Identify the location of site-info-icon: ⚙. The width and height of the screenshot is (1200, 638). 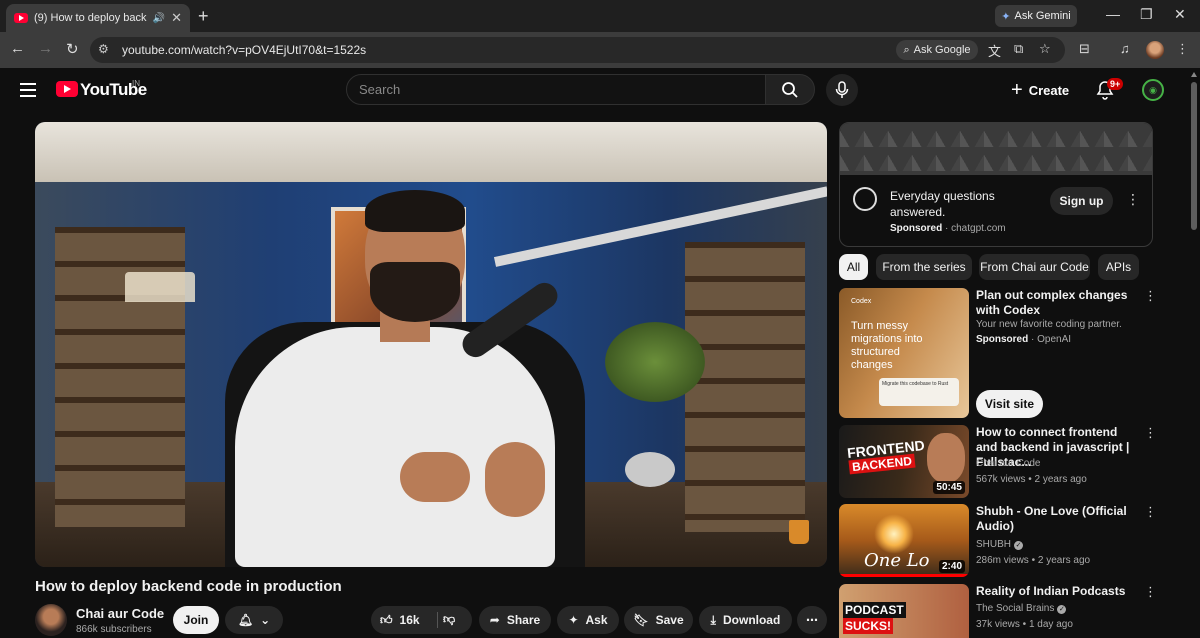
(103, 49).